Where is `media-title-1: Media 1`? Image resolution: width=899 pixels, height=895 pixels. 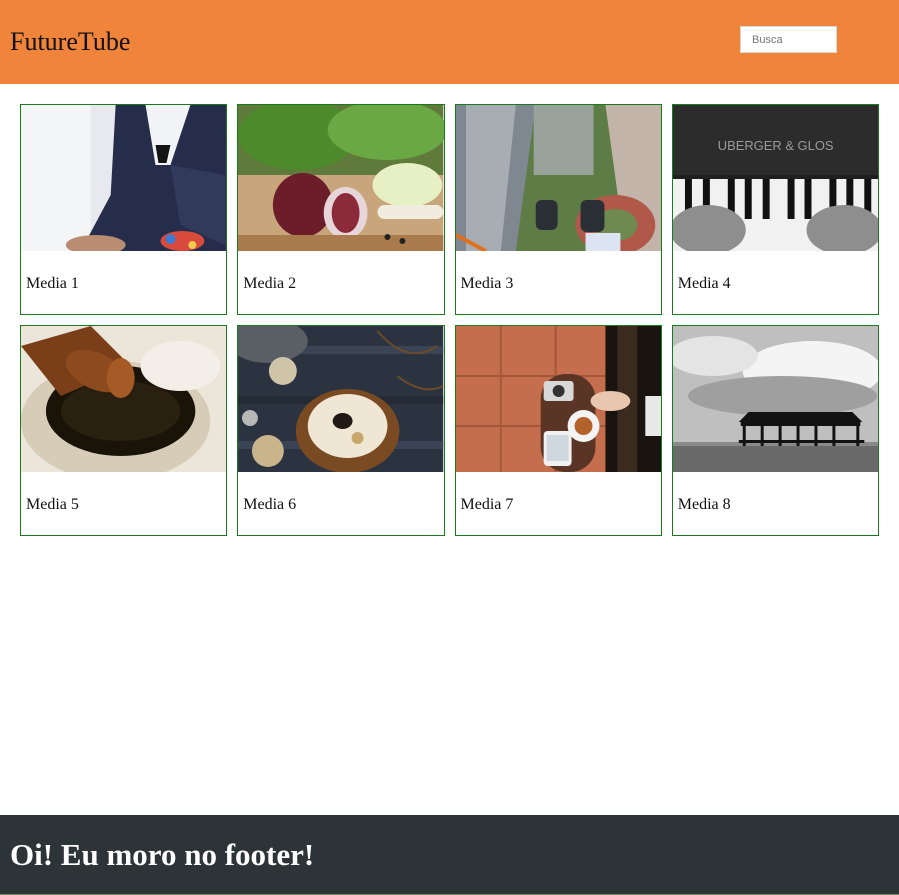 media-title-1: Media 1 is located at coordinates (123, 272).